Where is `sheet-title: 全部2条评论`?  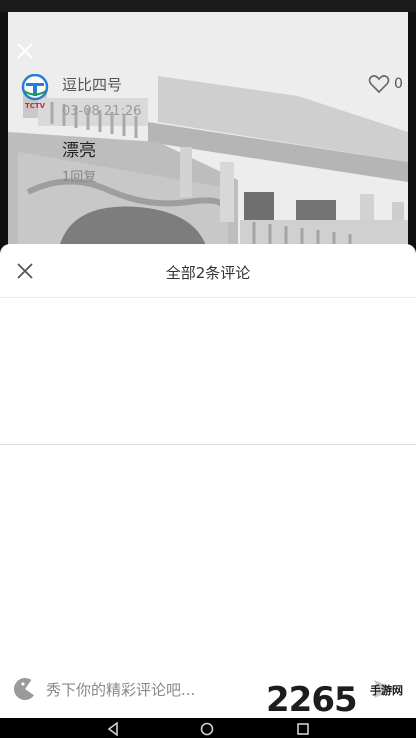
sheet-title: 全部2条评论 is located at coordinates (208, 273).